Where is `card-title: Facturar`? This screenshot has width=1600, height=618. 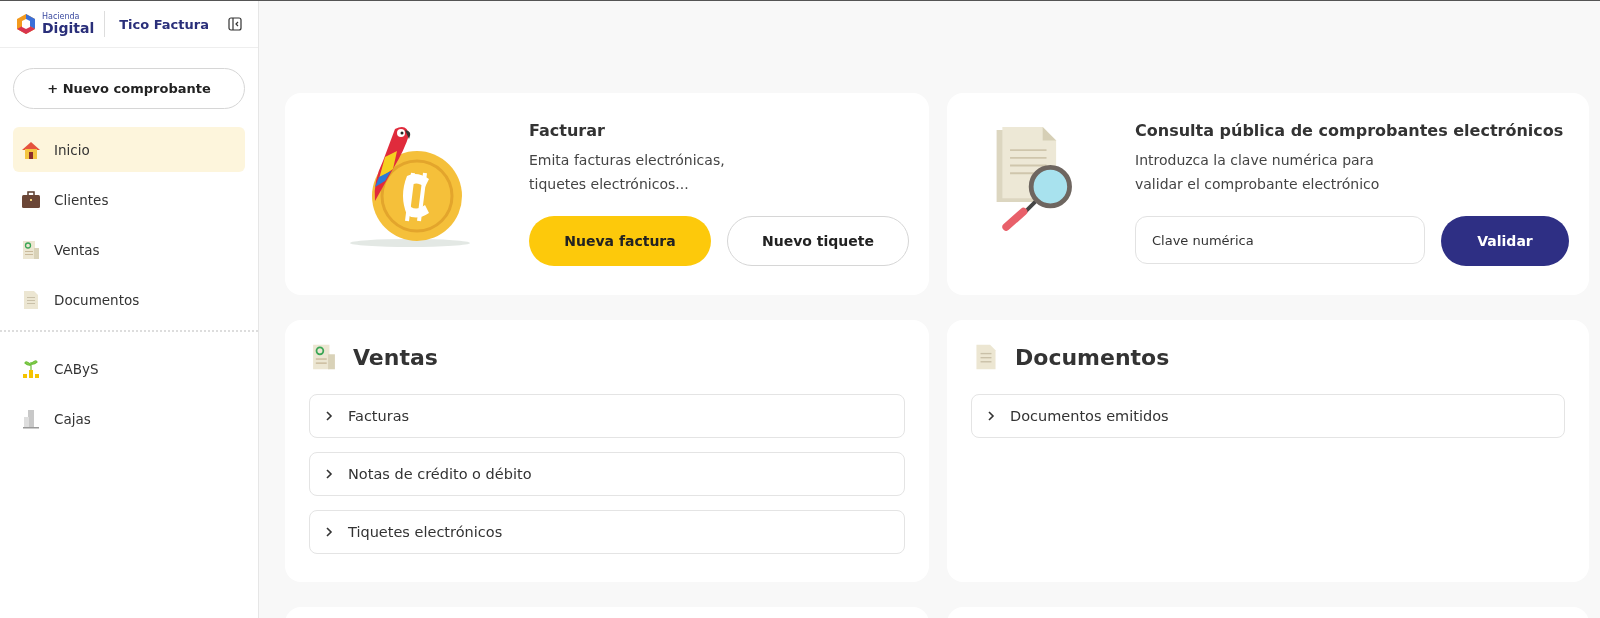 card-title: Facturar is located at coordinates (567, 130).